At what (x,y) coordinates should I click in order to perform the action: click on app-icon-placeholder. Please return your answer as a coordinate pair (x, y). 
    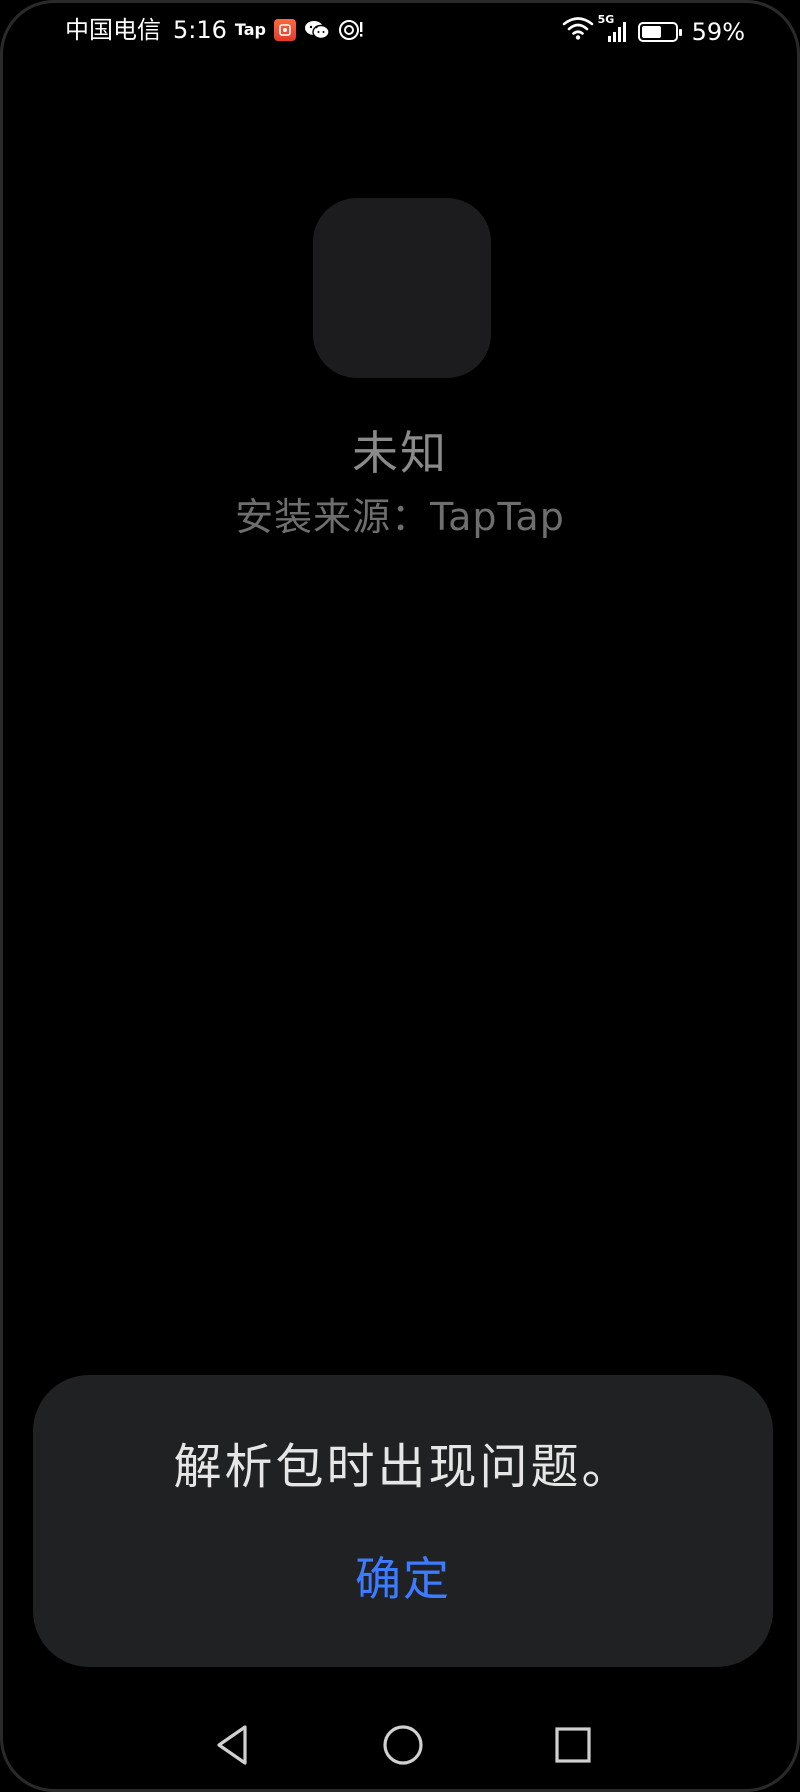
    Looking at the image, I should click on (402, 288).